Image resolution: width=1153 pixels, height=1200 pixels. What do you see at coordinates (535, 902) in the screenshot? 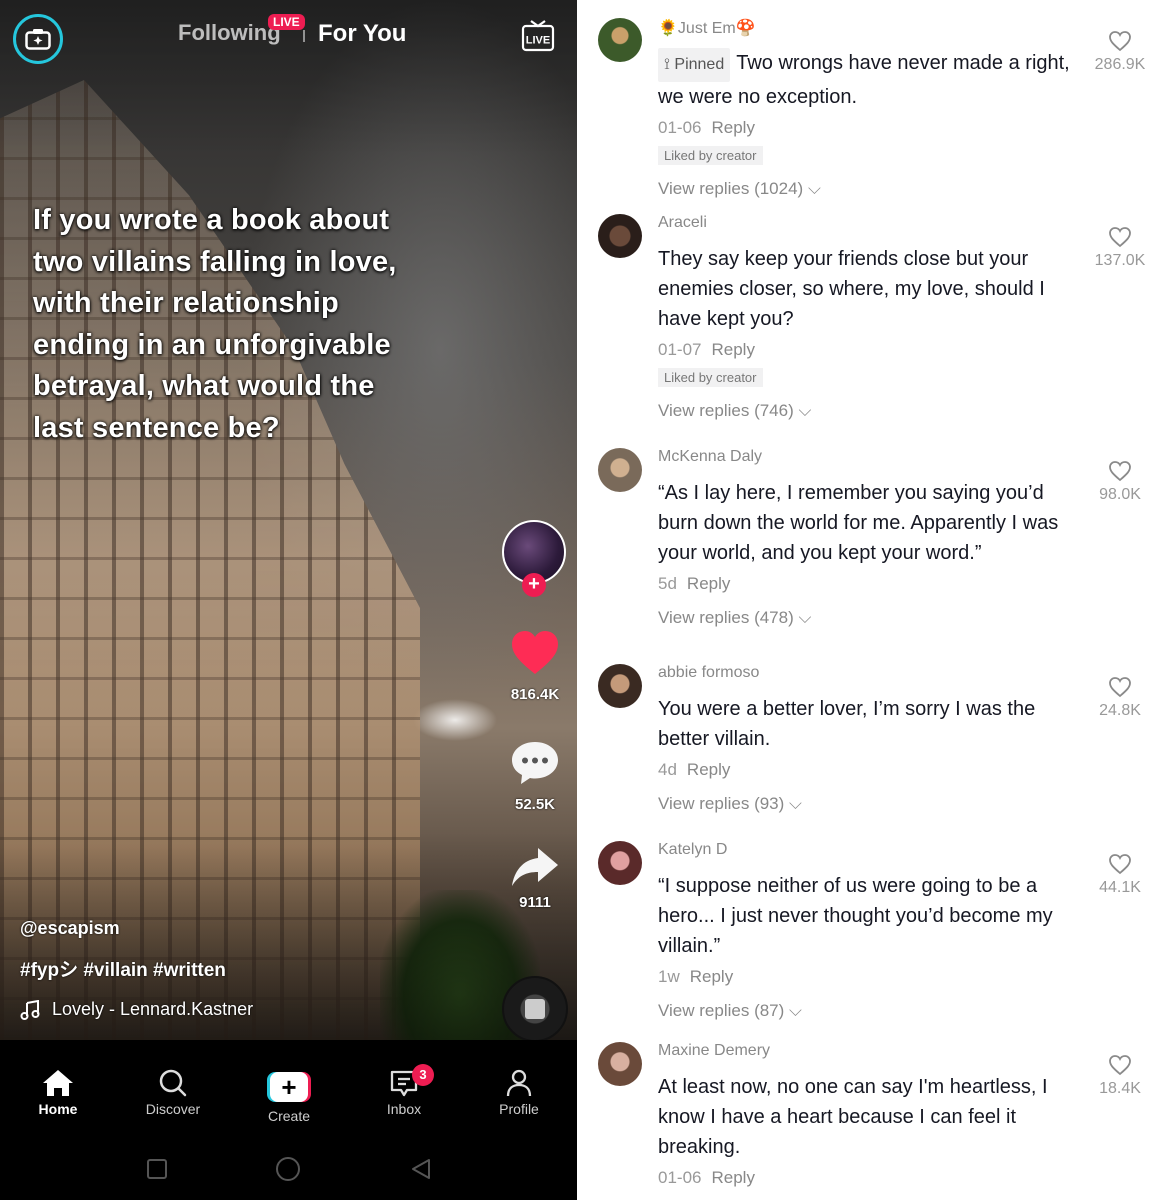
I see `share-count: 9111` at bounding box center [535, 902].